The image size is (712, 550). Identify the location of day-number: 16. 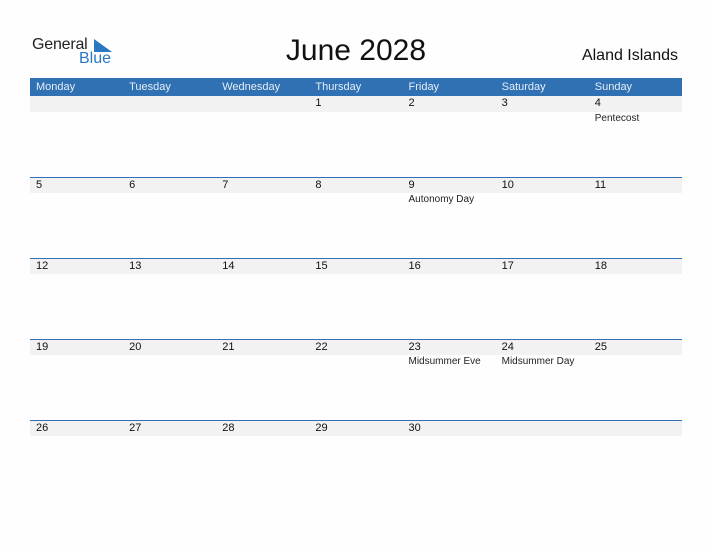
(414, 266).